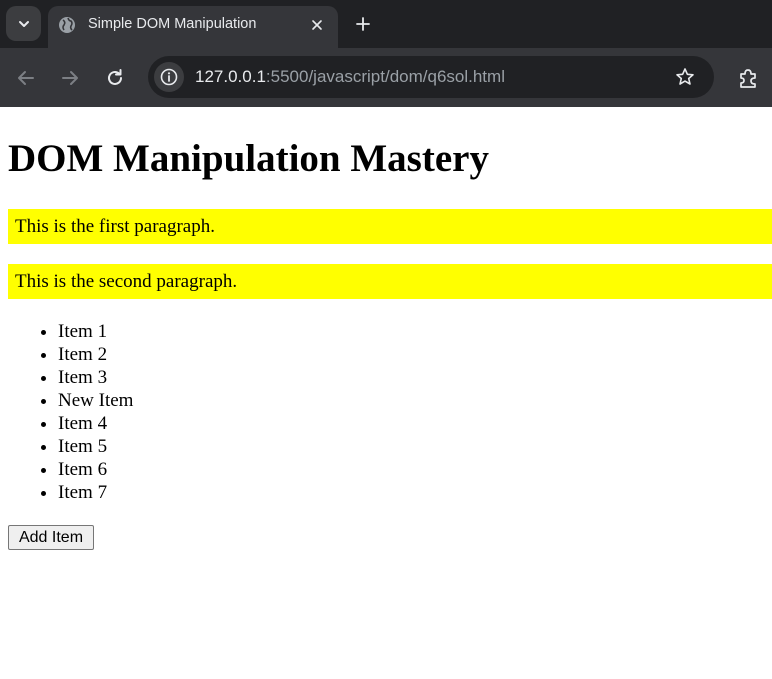  Describe the element at coordinates (230, 76) in the screenshot. I see `url-host: 127.0.0.1` at that location.